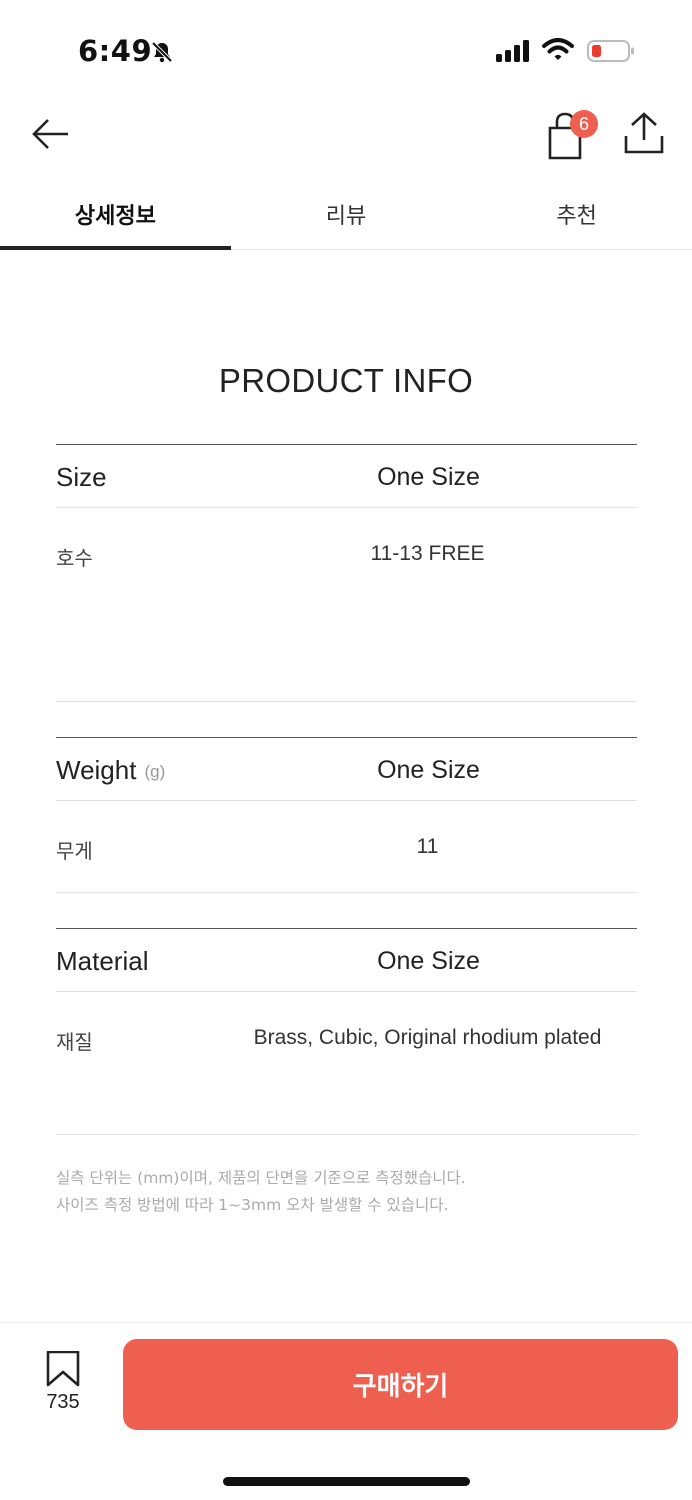 The height and width of the screenshot is (1500, 692). I want to click on weight-table: Weight (g) One Size 무게 11, so click(346, 815).